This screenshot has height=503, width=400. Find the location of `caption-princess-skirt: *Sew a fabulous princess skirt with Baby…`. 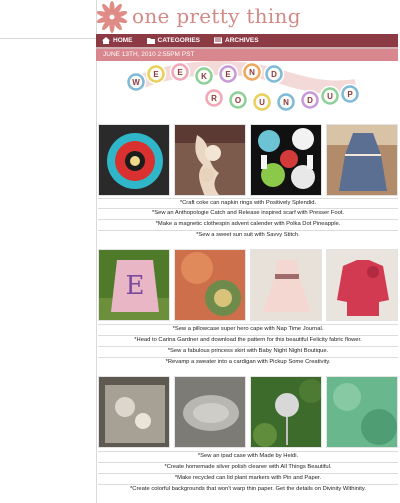

caption-princess-skirt: *Sew a fabulous princess skirt with Baby… is located at coordinates (248, 350).